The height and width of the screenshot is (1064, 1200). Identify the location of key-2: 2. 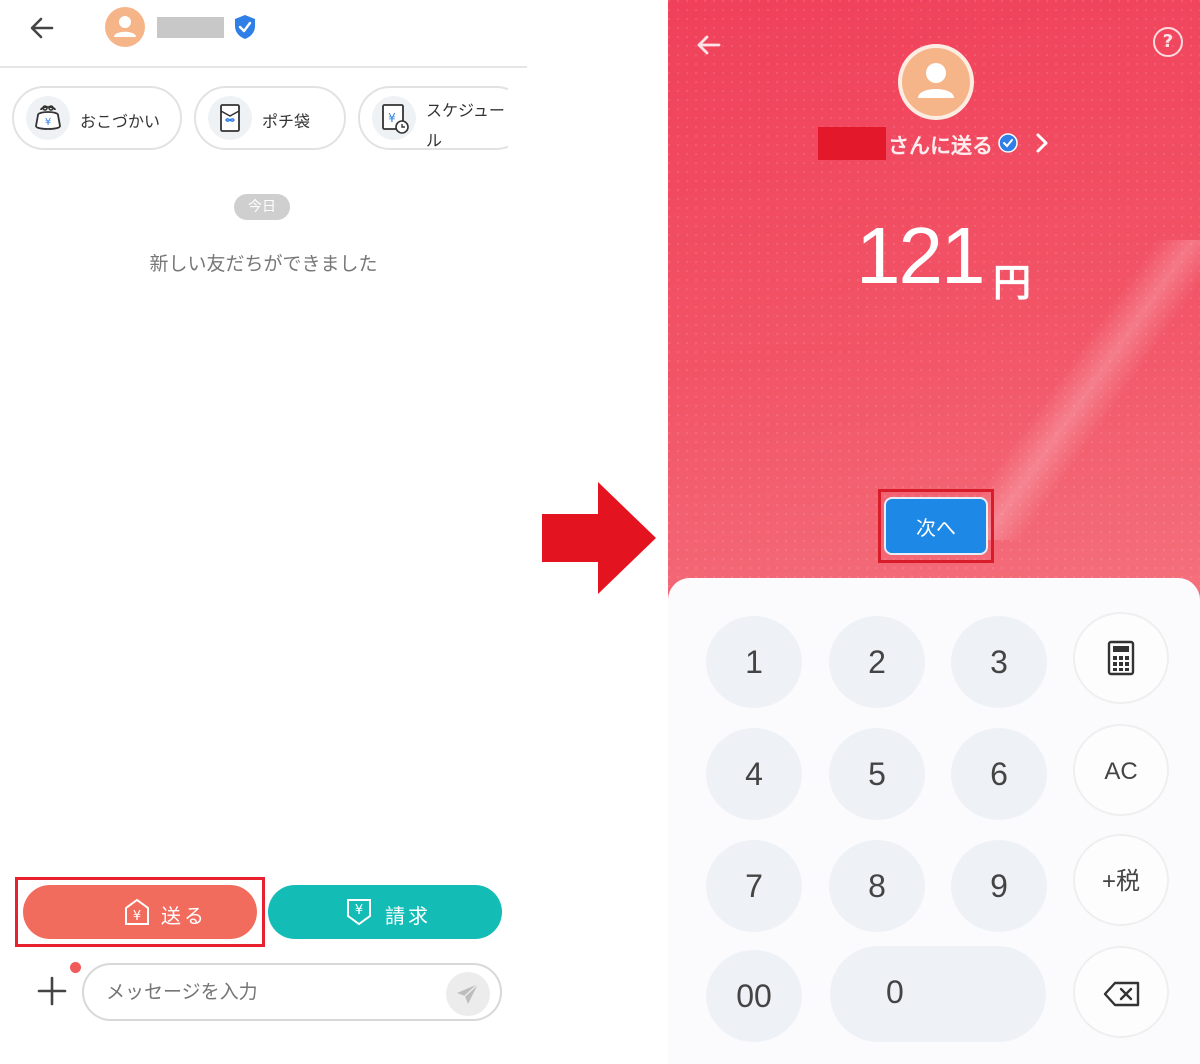
(877, 662).